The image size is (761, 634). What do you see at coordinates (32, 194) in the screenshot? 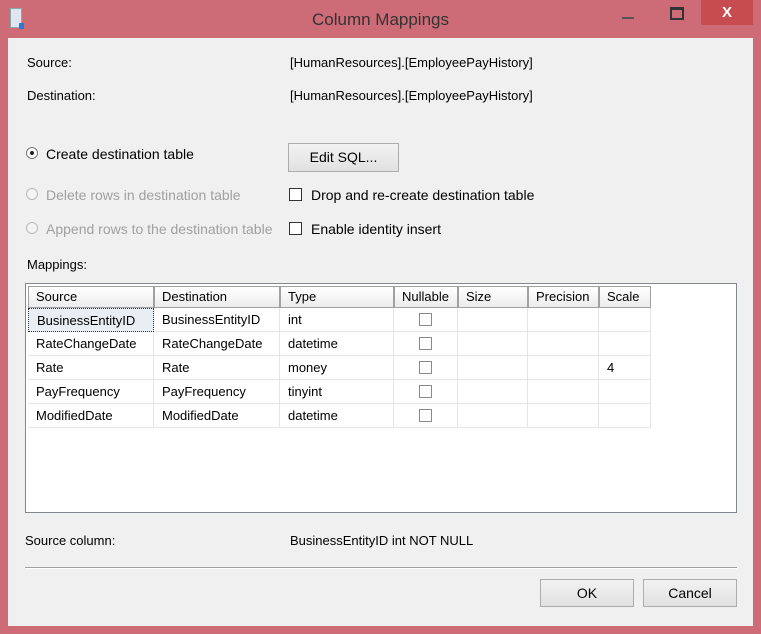
I see `delete-rows-radio` at bounding box center [32, 194].